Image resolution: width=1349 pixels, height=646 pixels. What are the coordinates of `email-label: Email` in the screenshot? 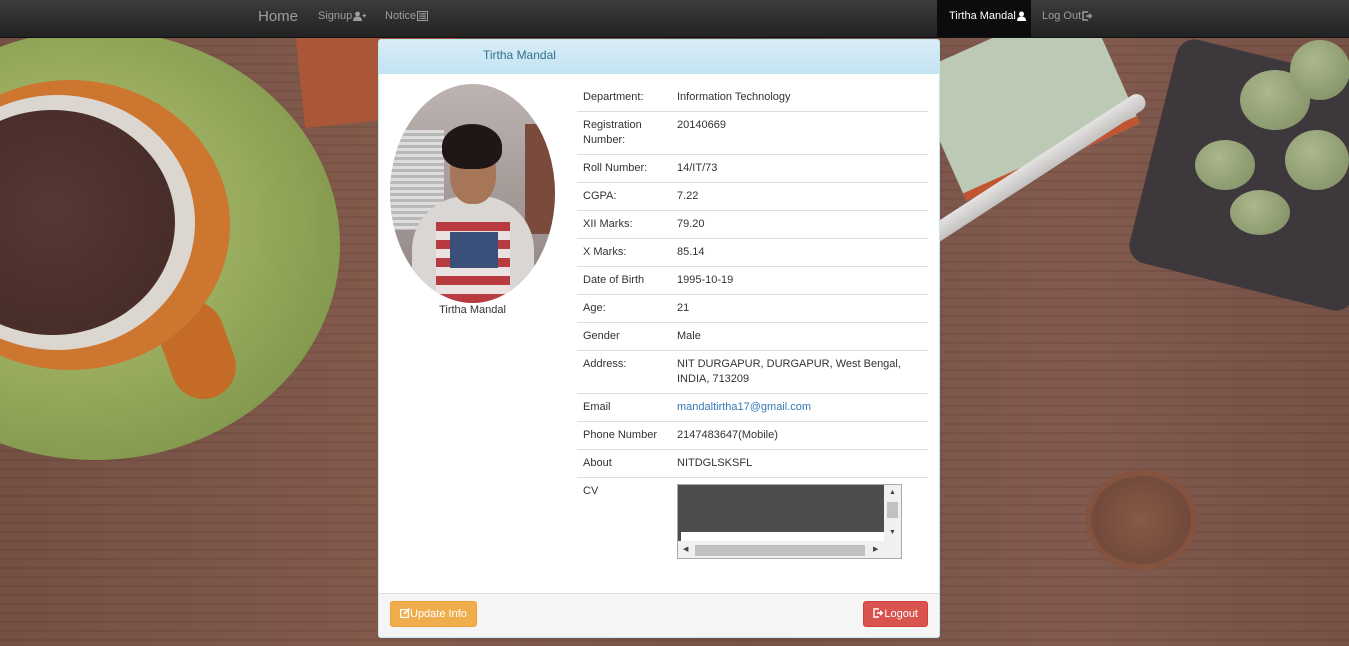 It's located at (624, 407).